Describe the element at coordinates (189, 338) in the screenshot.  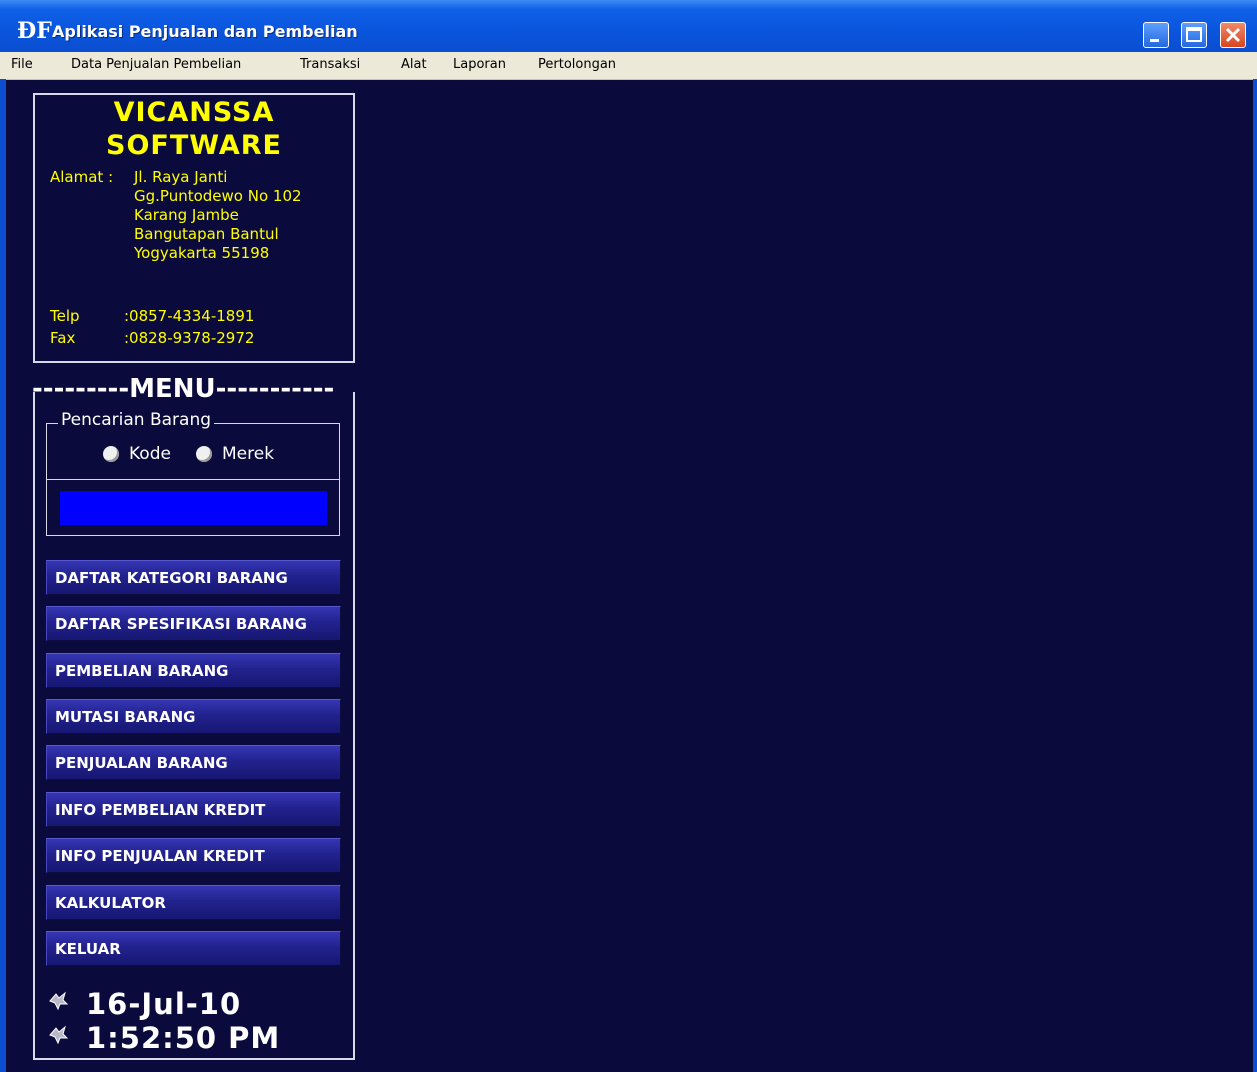
I see `fax-value: :0828-9378-2972` at that location.